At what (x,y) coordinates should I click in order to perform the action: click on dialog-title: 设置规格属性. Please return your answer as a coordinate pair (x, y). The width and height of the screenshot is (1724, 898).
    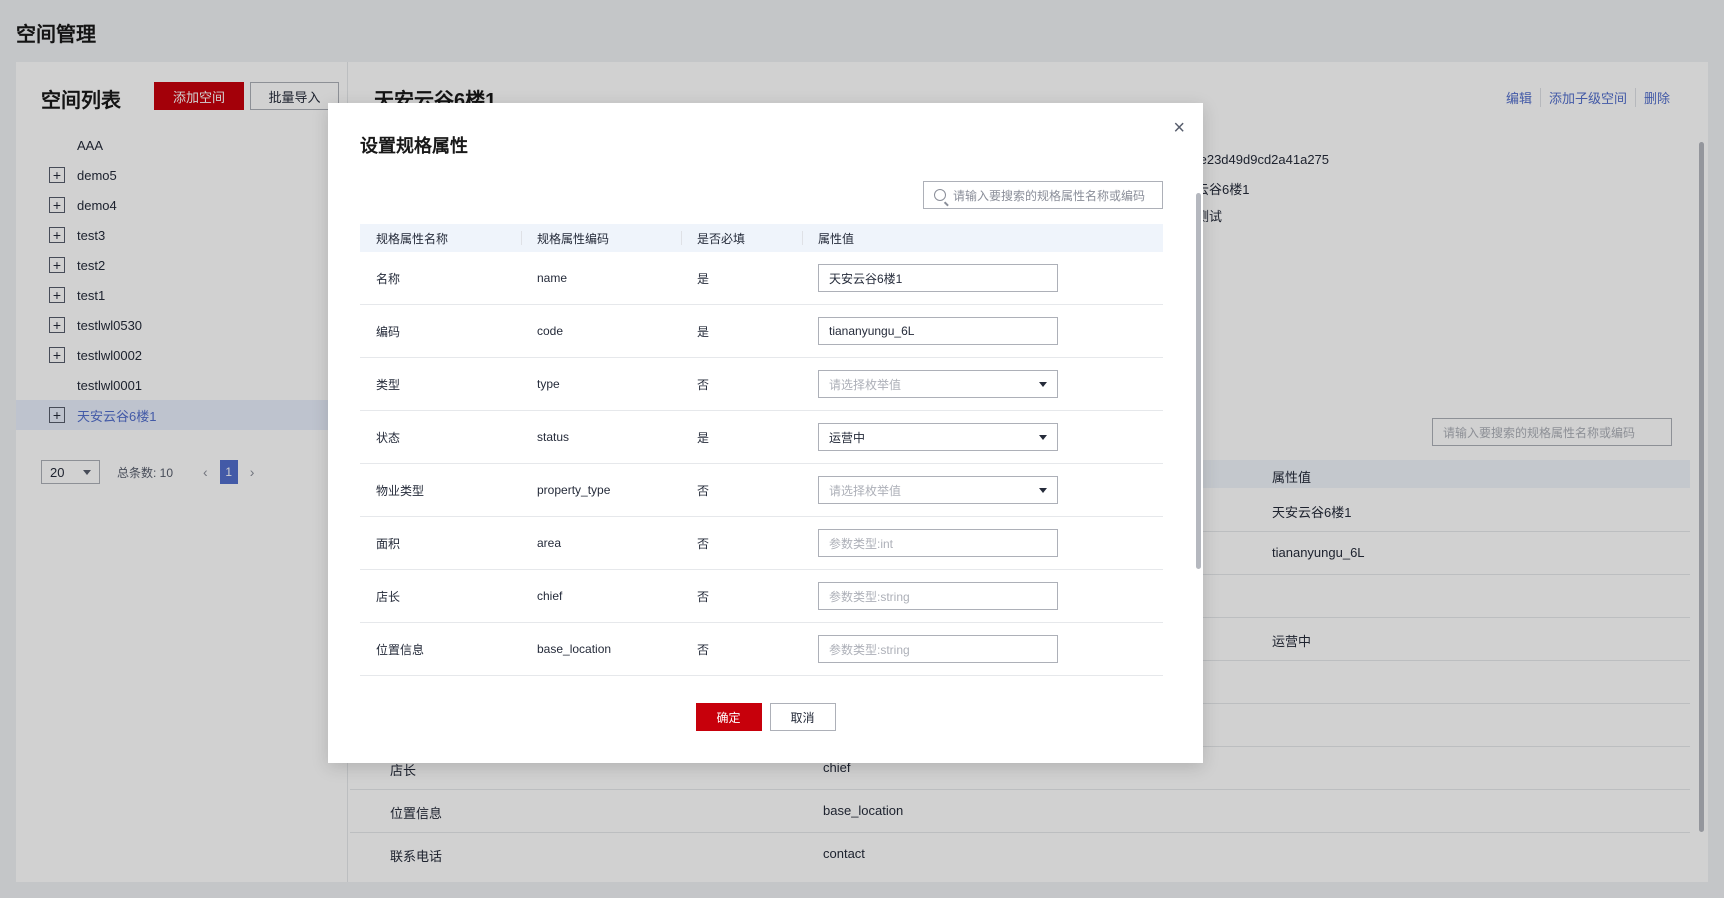
    Looking at the image, I should click on (414, 146).